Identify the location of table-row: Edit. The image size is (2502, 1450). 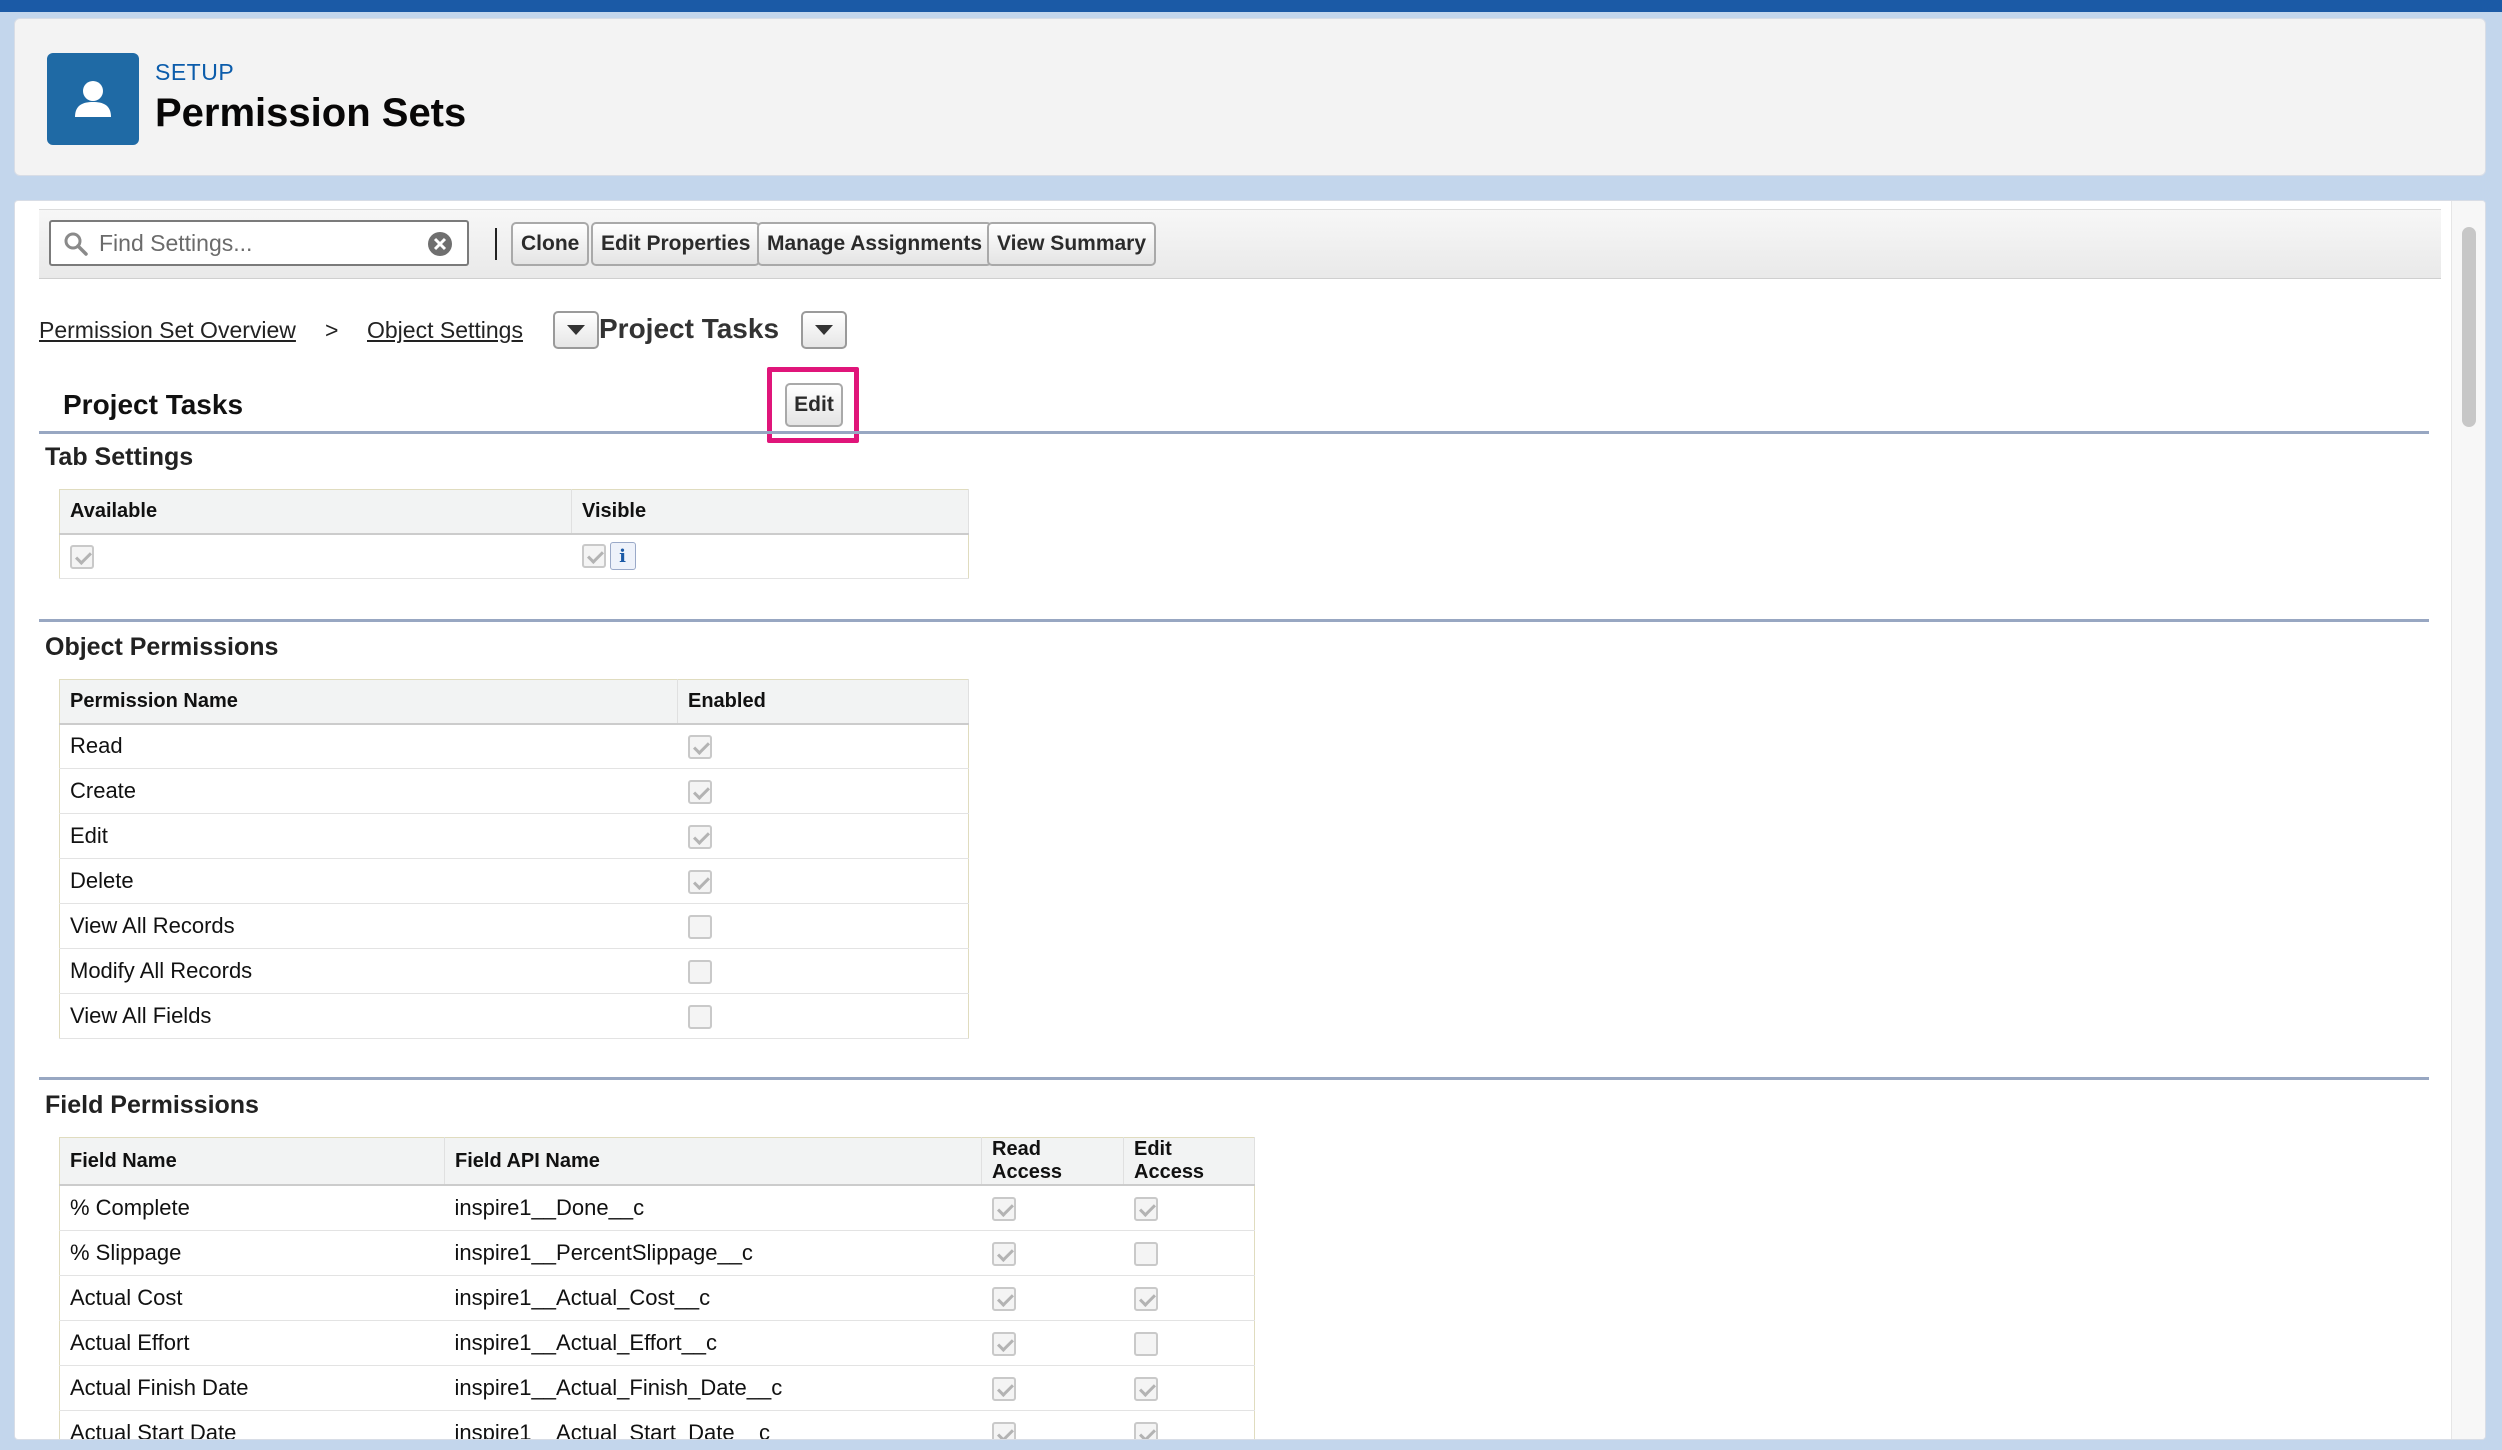
(514, 836).